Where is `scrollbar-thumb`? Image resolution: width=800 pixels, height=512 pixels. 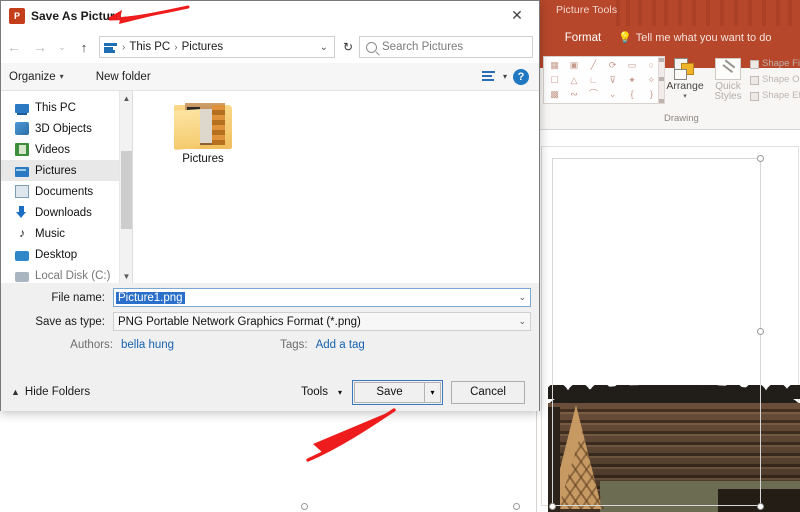
scrollbar-thumb is located at coordinates (126, 190).